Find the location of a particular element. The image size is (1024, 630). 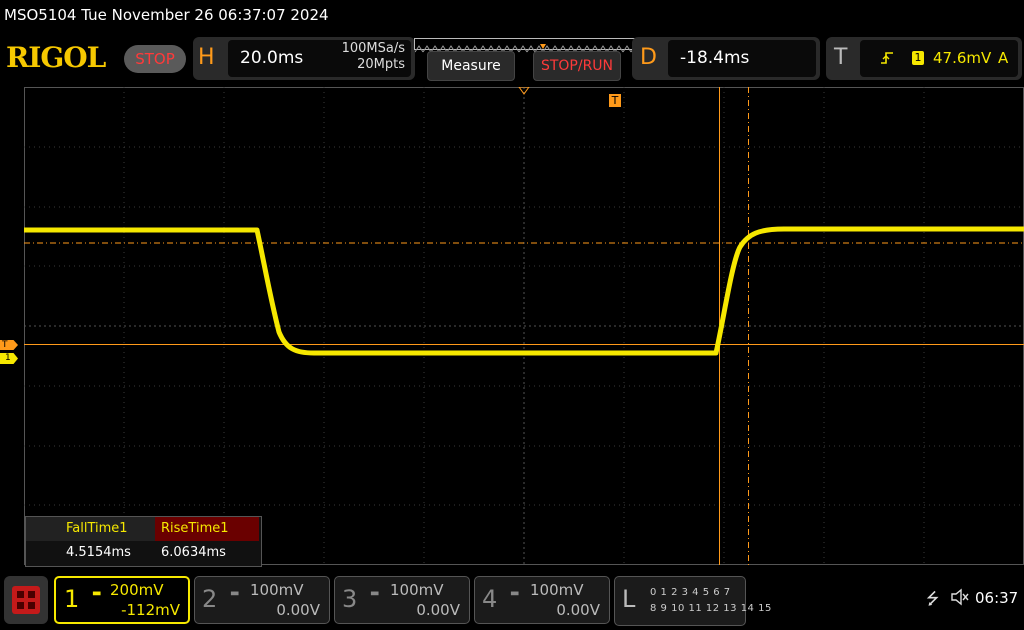

fall-time-value: 4.5154ms is located at coordinates (98, 552).